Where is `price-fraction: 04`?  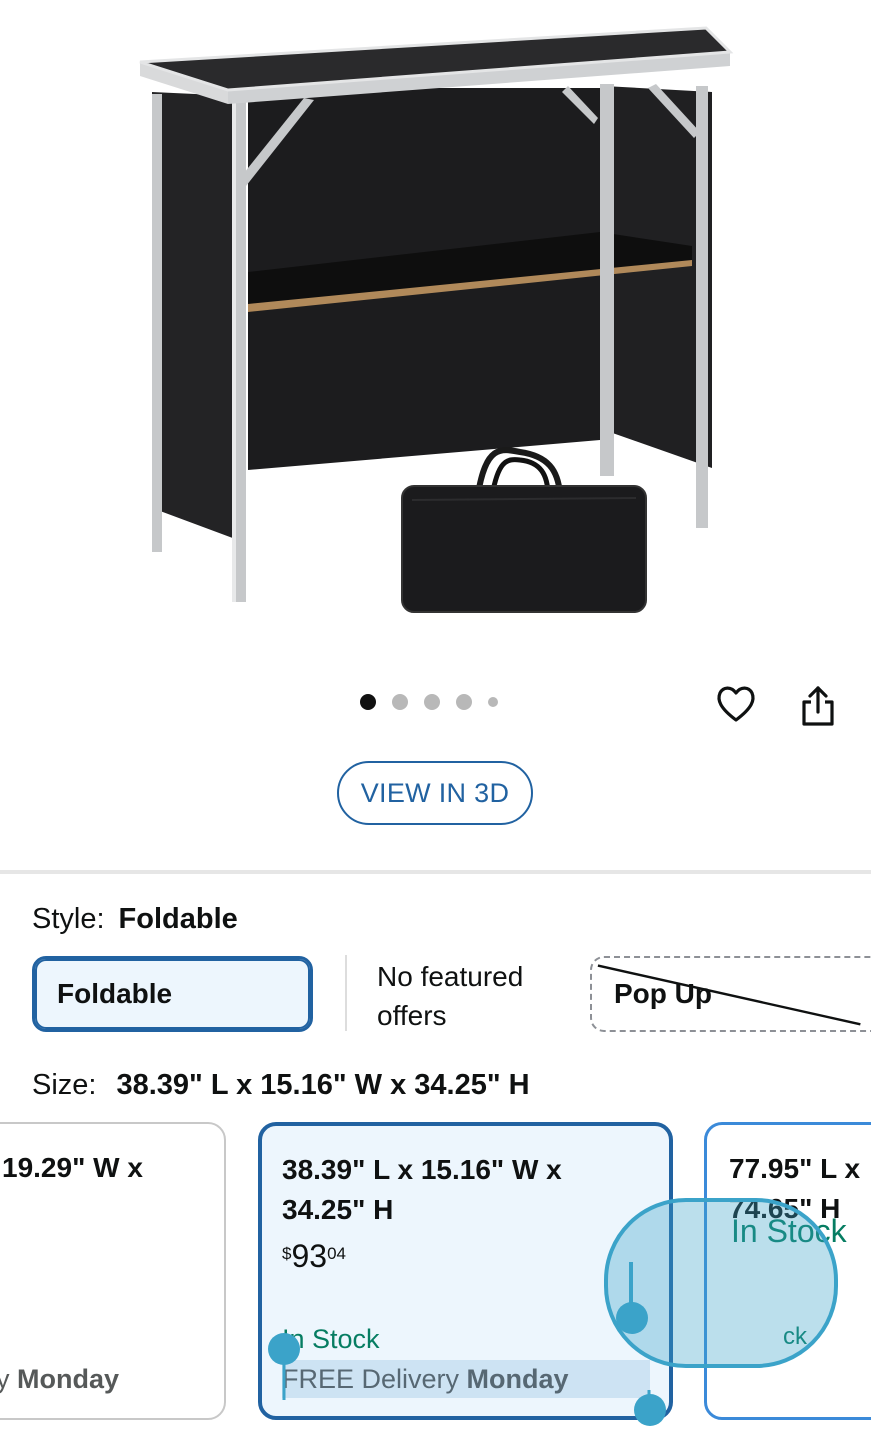
price-fraction: 04 is located at coordinates (336, 1253).